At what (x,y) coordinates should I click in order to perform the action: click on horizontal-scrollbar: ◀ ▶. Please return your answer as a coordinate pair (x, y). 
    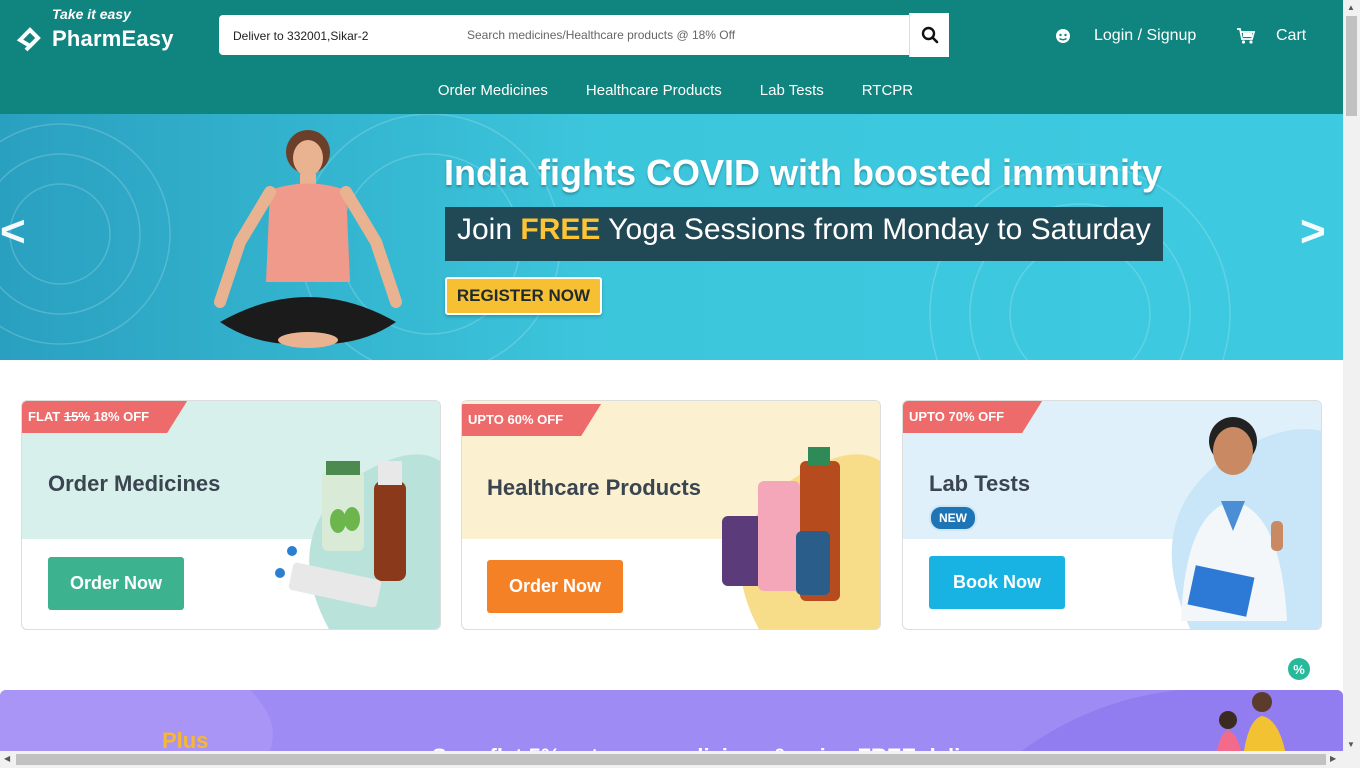
    Looking at the image, I should click on (671, 759).